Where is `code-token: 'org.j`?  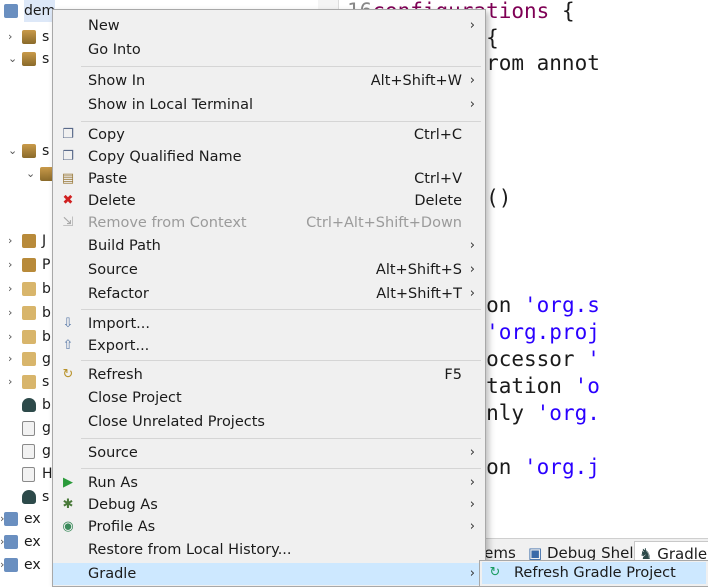 code-token: 'org.j is located at coordinates (562, 467).